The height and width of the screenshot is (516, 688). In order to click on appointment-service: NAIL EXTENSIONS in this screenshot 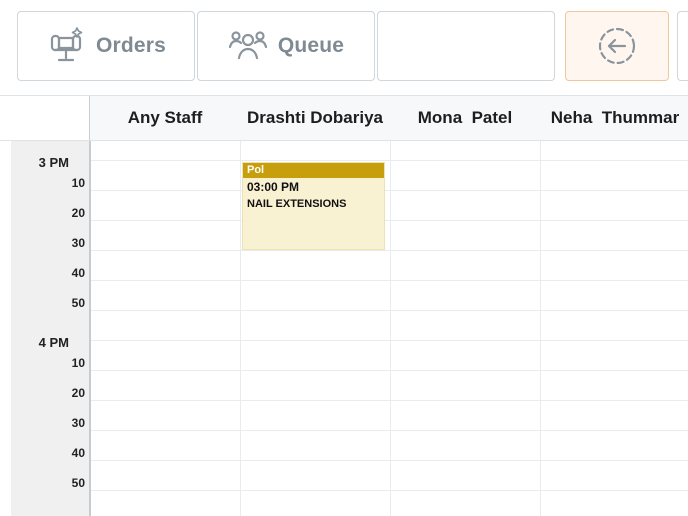, I will do `click(297, 204)`.